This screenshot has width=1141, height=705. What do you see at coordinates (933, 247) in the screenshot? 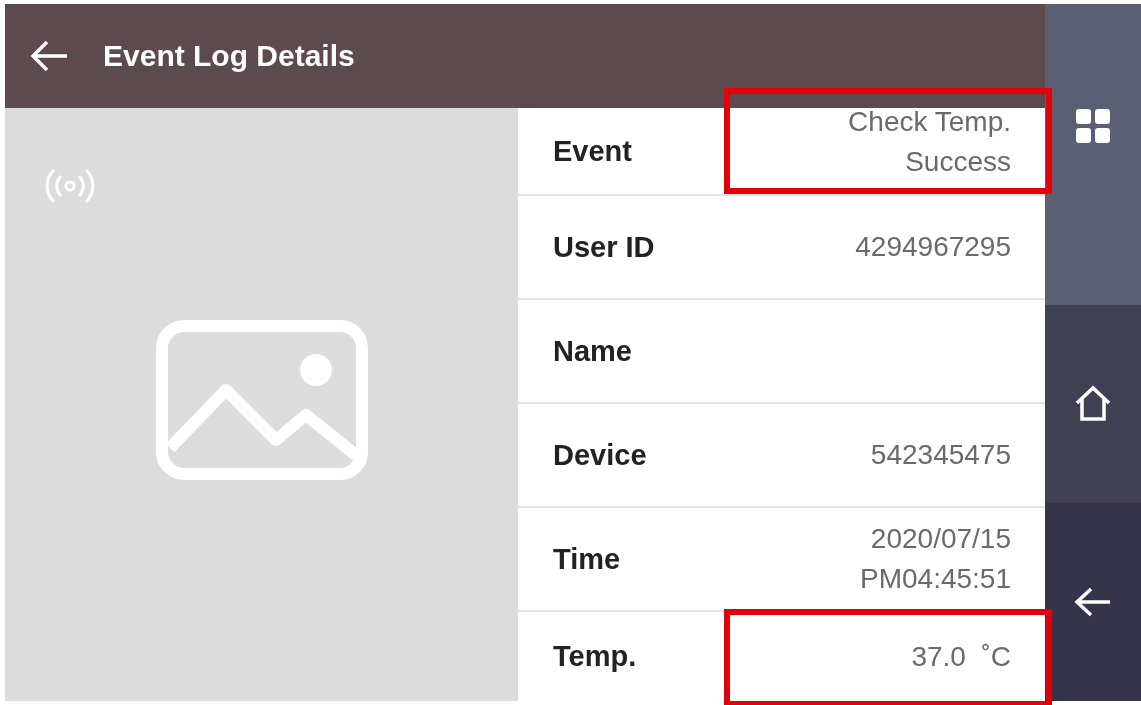
I see `field-value: 4294967295` at bounding box center [933, 247].